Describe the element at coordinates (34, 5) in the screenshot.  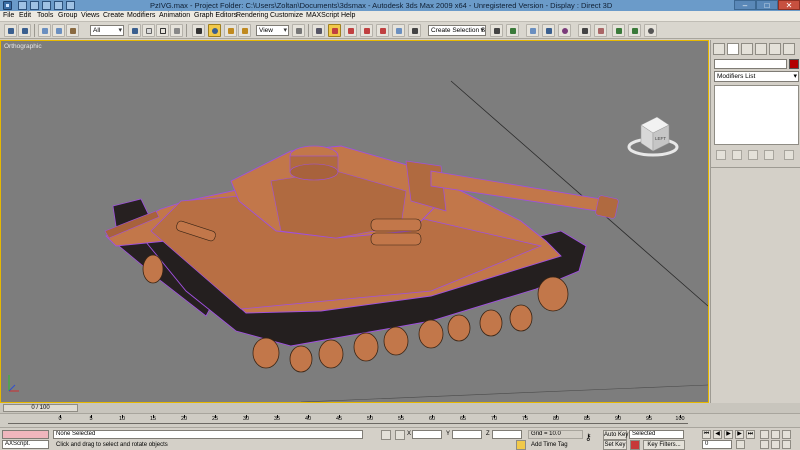
I see `open-file-icon` at that location.